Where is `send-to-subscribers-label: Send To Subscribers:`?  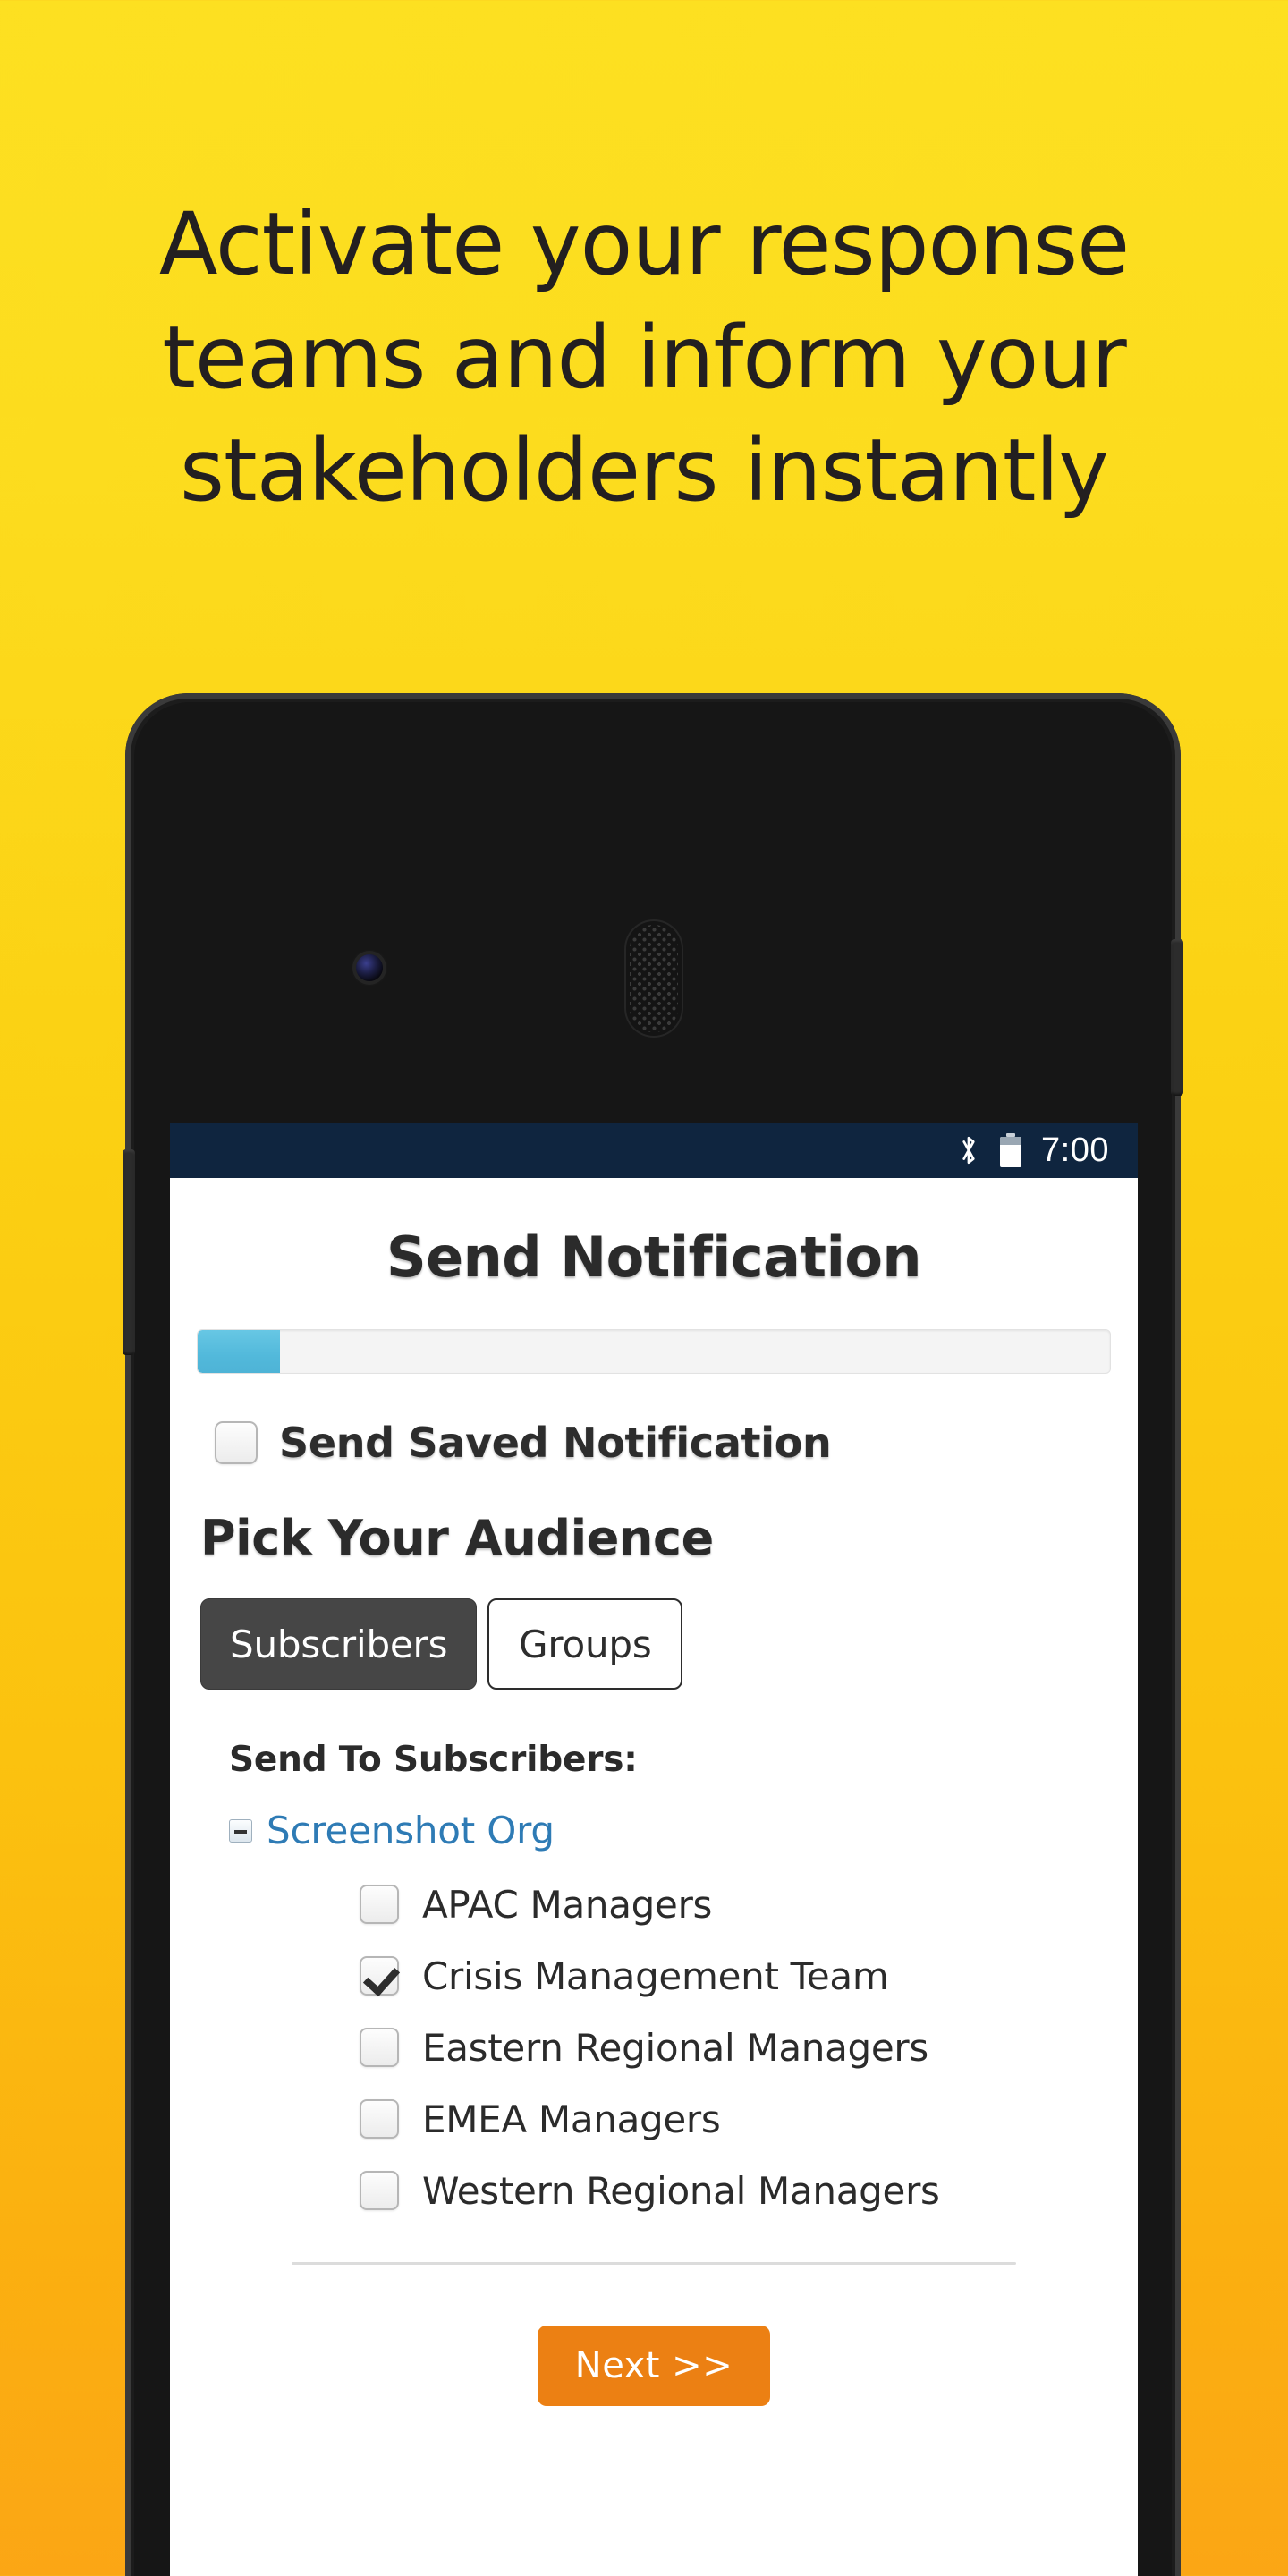
send-to-subscribers-label: Send To Subscribers: is located at coordinates (433, 1760).